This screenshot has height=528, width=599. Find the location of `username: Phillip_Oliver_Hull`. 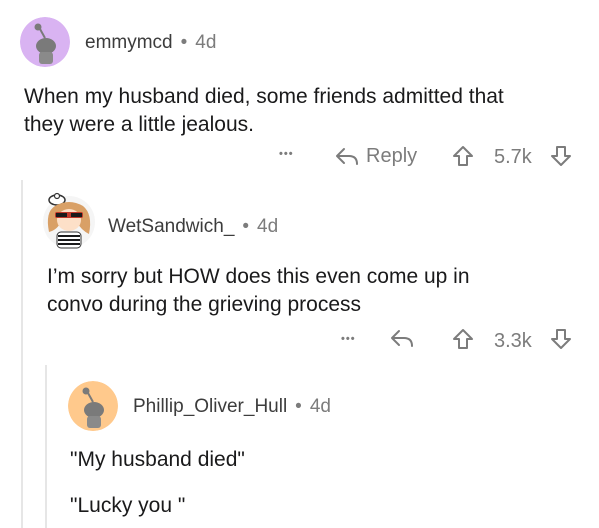

username: Phillip_Oliver_Hull is located at coordinates (210, 406).